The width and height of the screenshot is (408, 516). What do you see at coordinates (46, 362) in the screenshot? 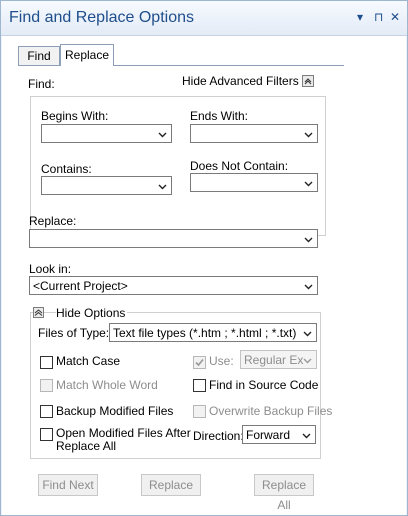
I see `match-case-checkbox` at bounding box center [46, 362].